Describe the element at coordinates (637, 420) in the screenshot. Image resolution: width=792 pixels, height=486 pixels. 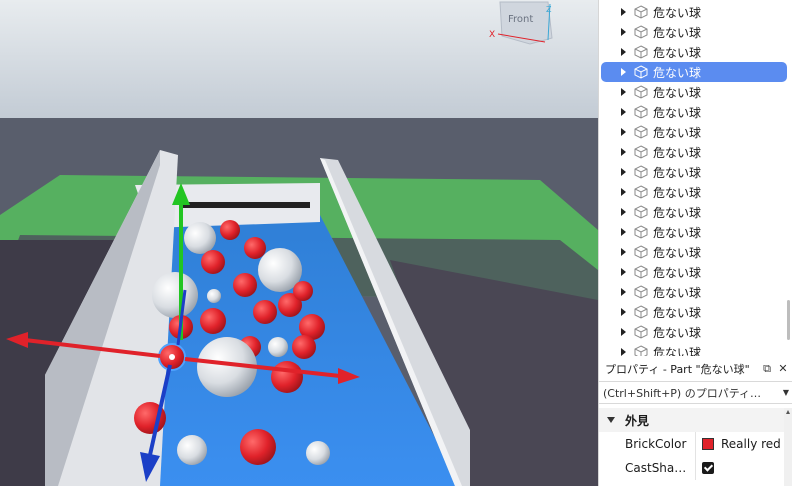
I see `section-title: 外見` at that location.